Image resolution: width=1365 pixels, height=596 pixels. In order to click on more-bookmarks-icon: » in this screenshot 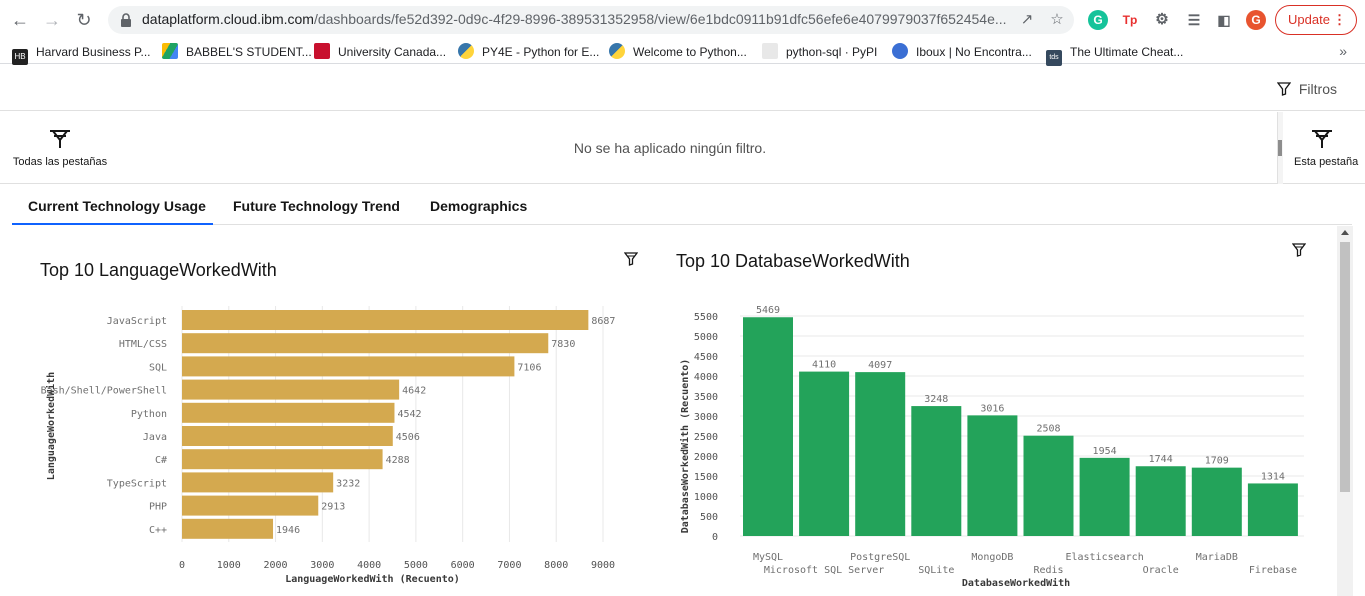, I will do `click(1343, 51)`.